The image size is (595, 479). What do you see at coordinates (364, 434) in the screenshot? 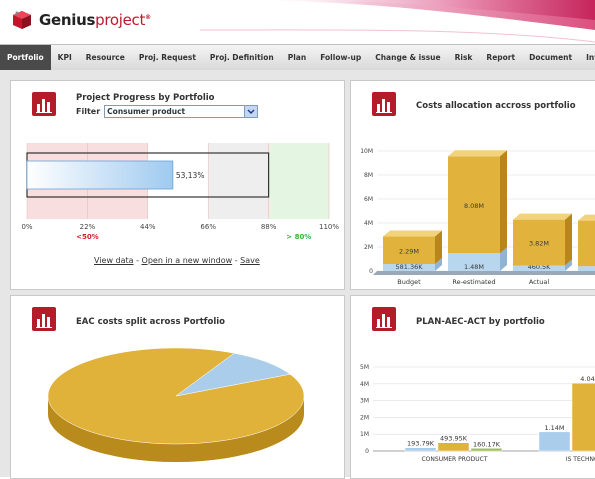
I see `y-tick-label: 1M` at bounding box center [364, 434].